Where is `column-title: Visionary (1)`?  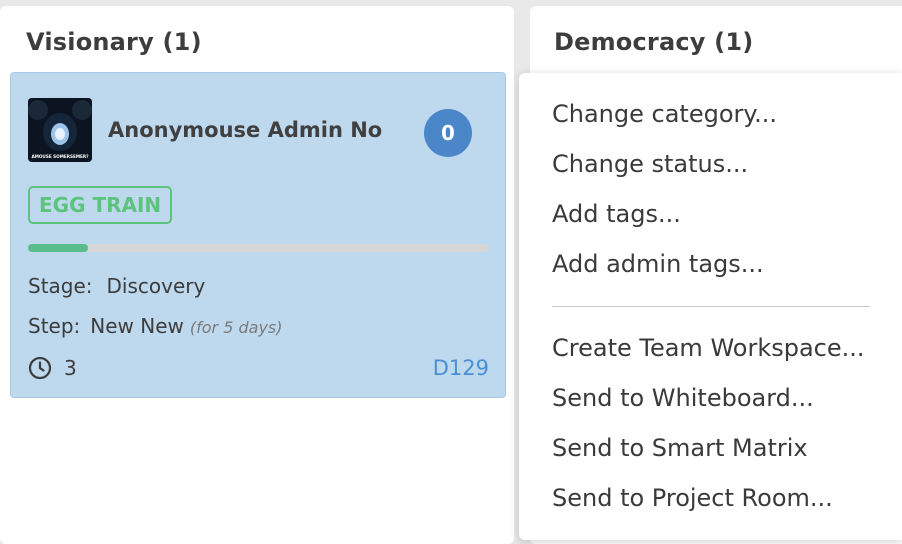
column-title: Visionary (1) is located at coordinates (114, 42).